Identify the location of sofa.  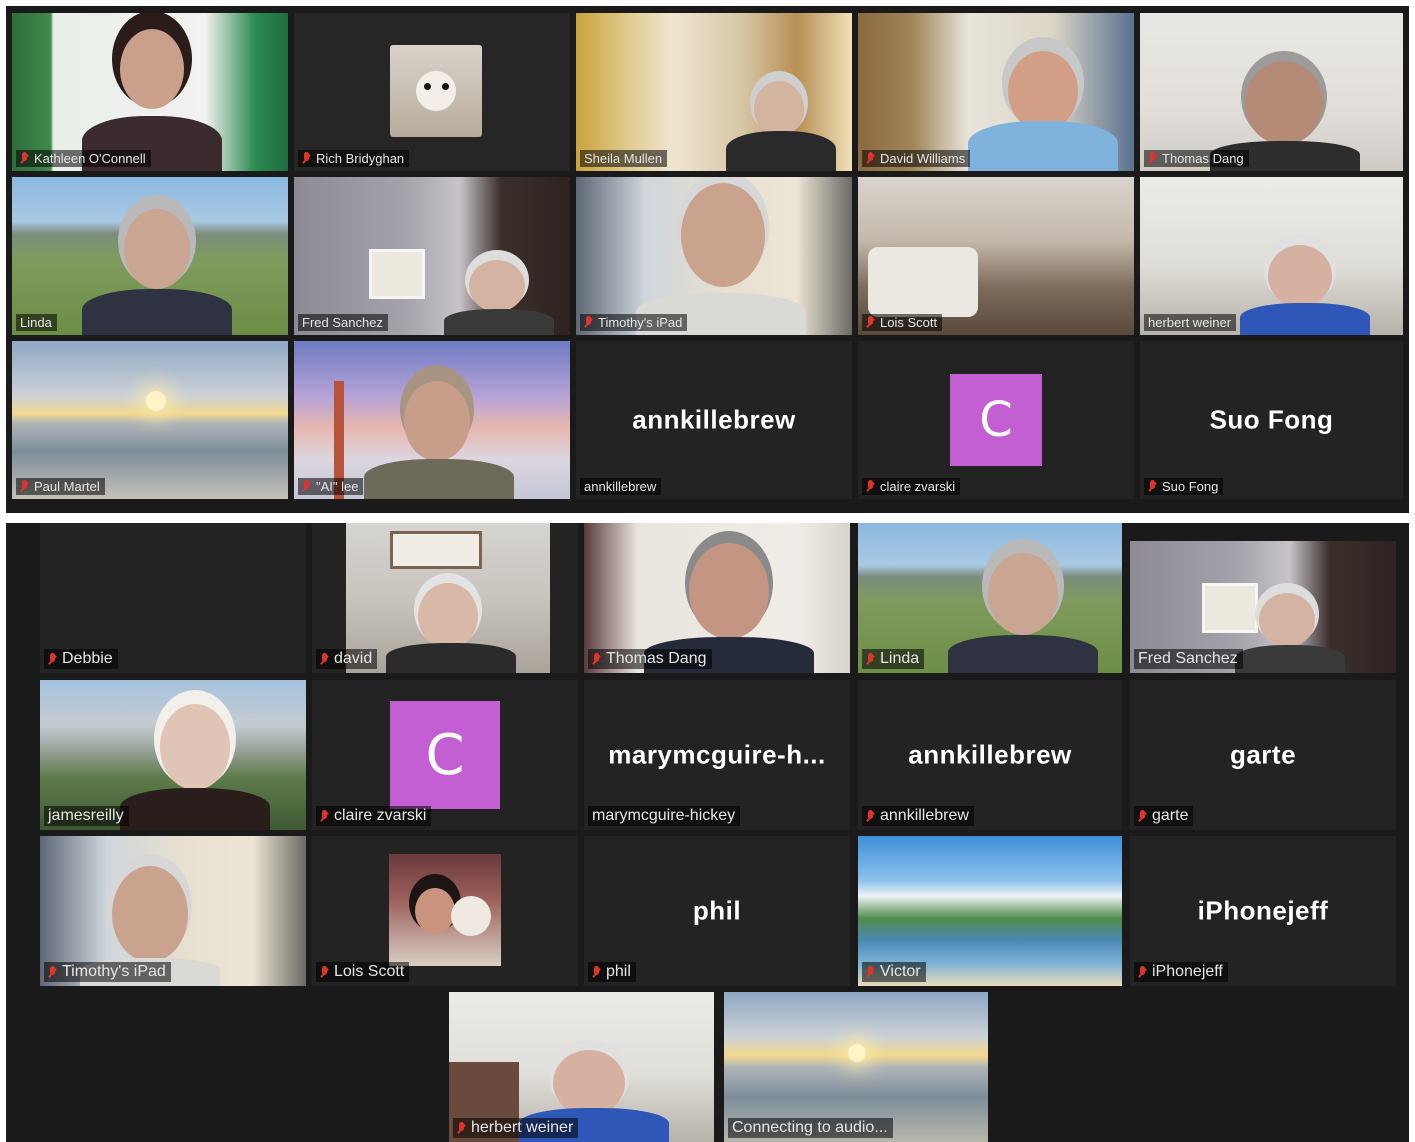
(923, 282).